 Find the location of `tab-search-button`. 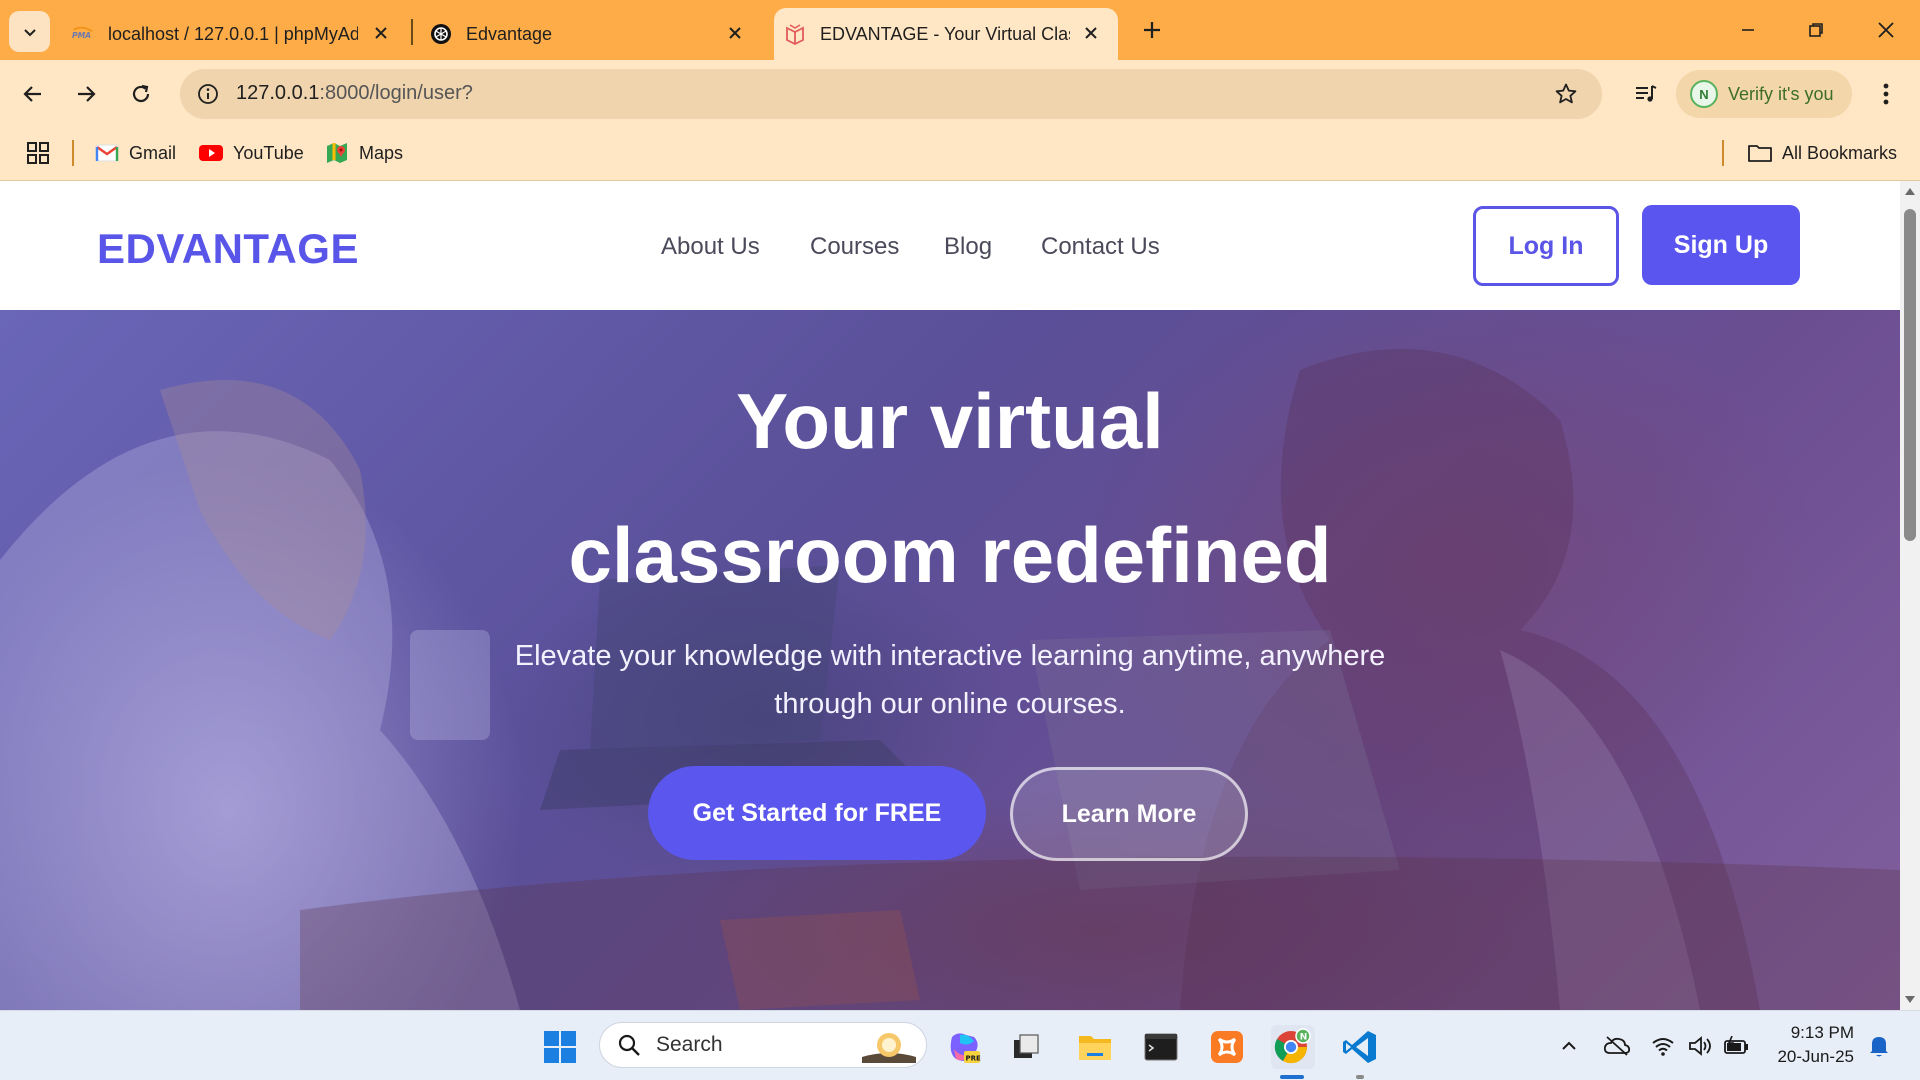

tab-search-button is located at coordinates (29, 31).